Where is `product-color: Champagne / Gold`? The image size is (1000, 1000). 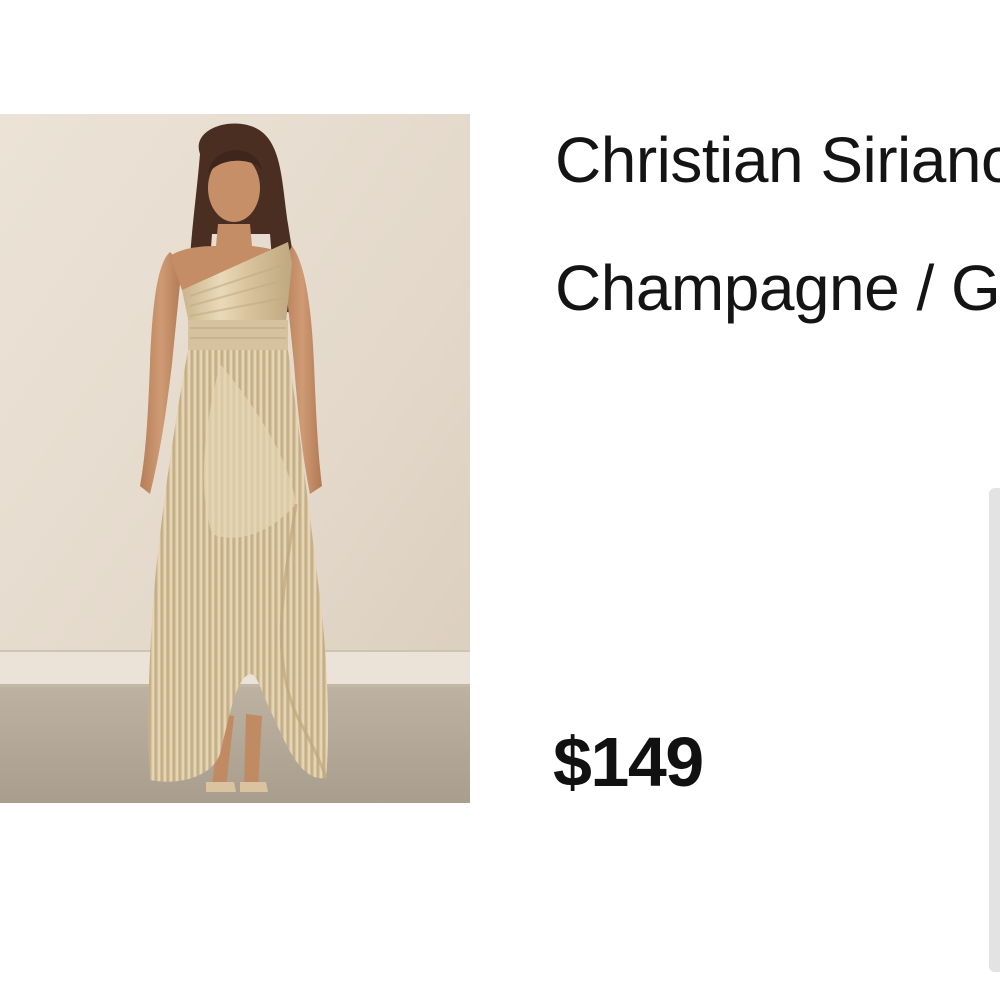 product-color: Champagne / Gold is located at coordinates (777, 288).